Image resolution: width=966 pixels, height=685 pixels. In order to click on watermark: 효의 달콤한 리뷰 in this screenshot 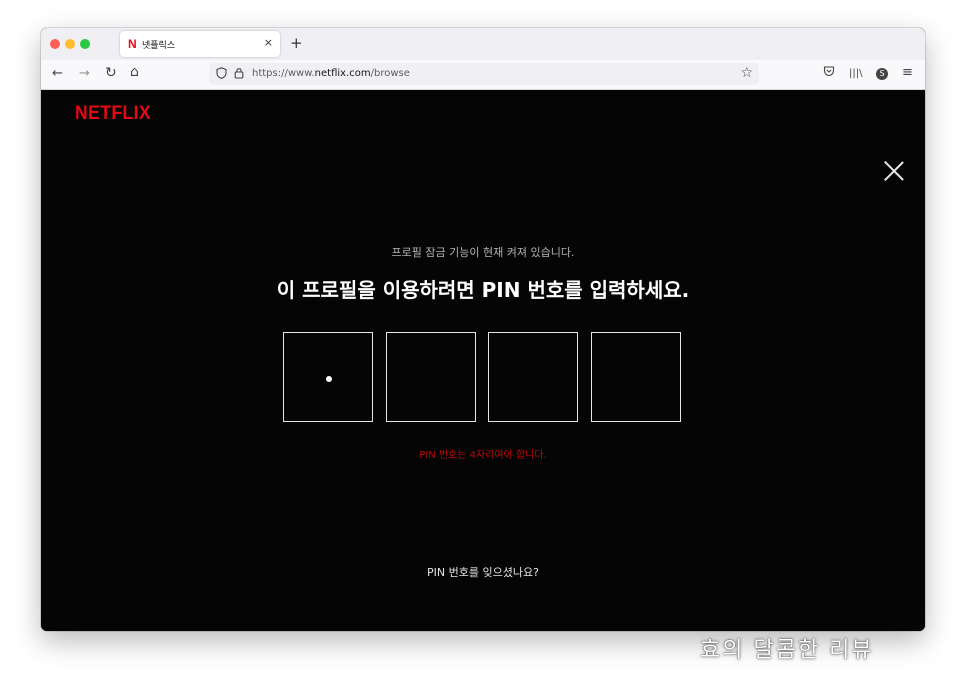, I will do `click(787, 650)`.